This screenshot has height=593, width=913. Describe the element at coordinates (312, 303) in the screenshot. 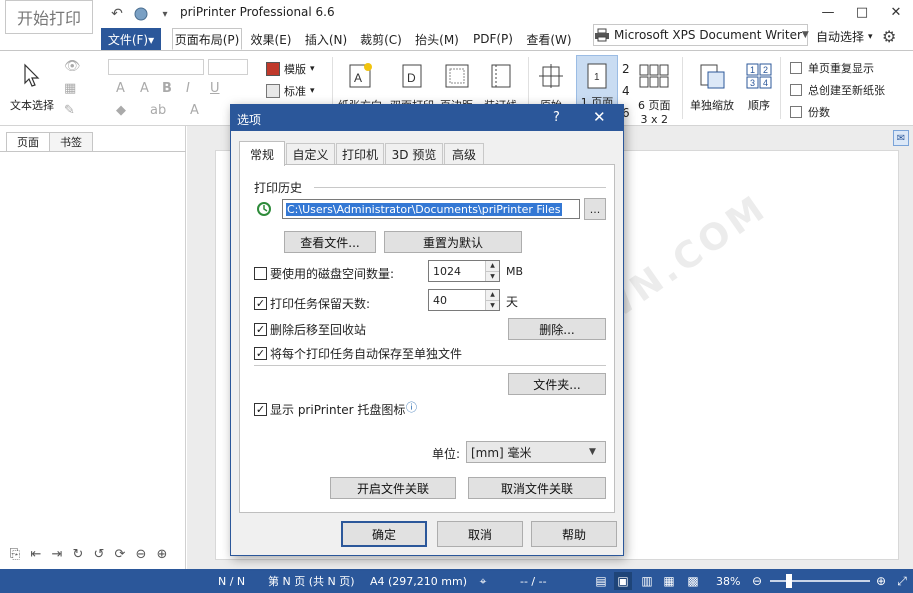

I see `keep-days-checkbox: ✓ 打印任务保留天数:` at that location.